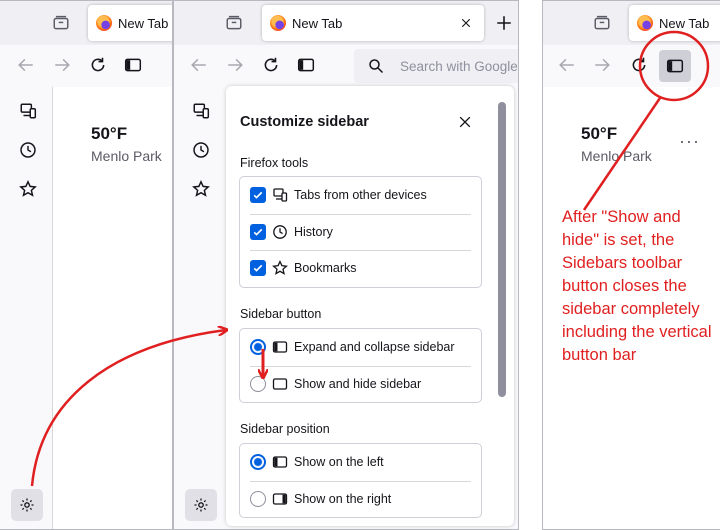 The width and height of the screenshot is (720, 530). Describe the element at coordinates (200, 308) in the screenshot. I see `sidebar-launcher` at that location.